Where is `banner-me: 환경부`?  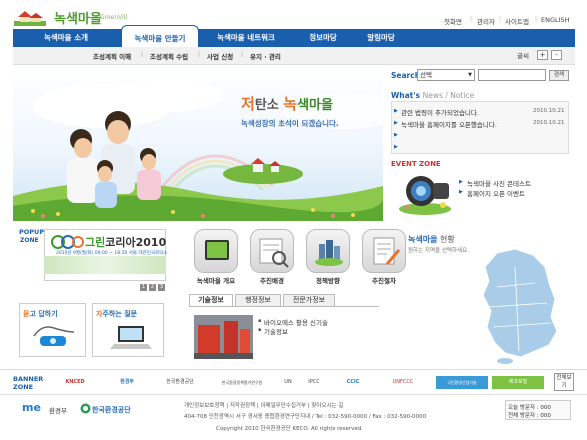
banner-me: 환경부 is located at coordinates (127, 382).